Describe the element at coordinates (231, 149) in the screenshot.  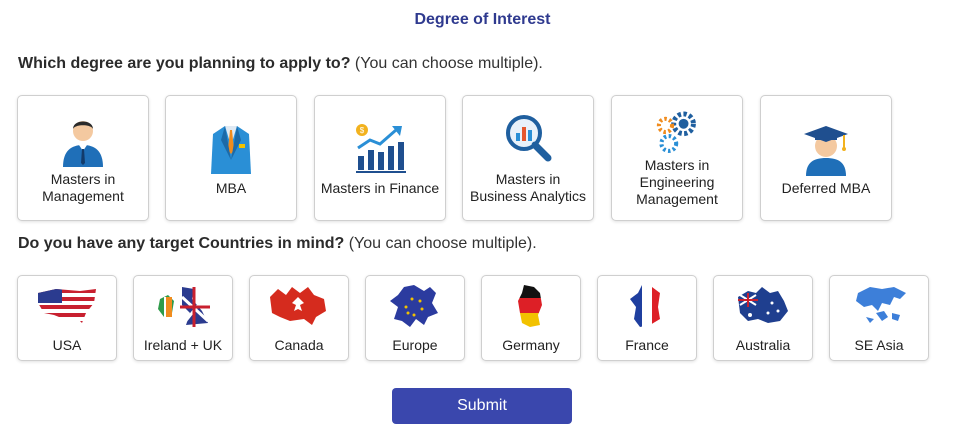
I see `business-suit-icon` at that location.